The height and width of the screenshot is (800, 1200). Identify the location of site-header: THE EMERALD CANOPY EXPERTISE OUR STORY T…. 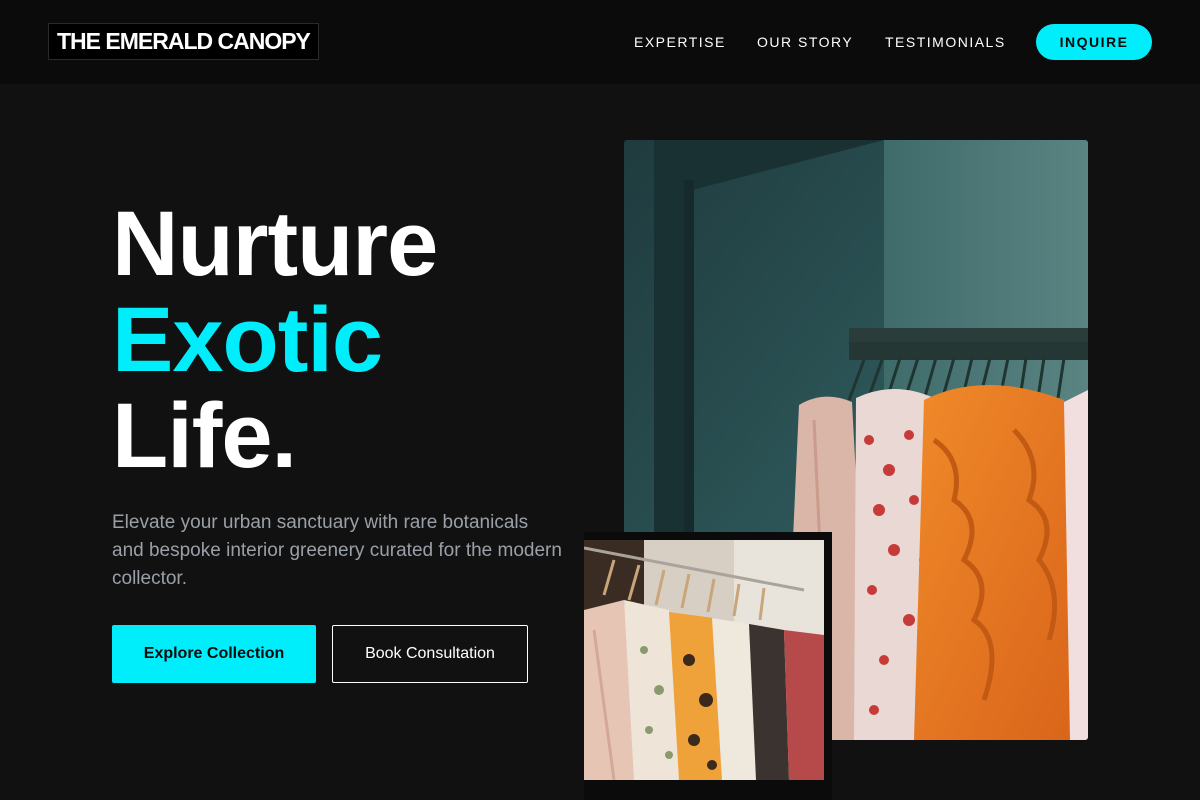
(600, 42).